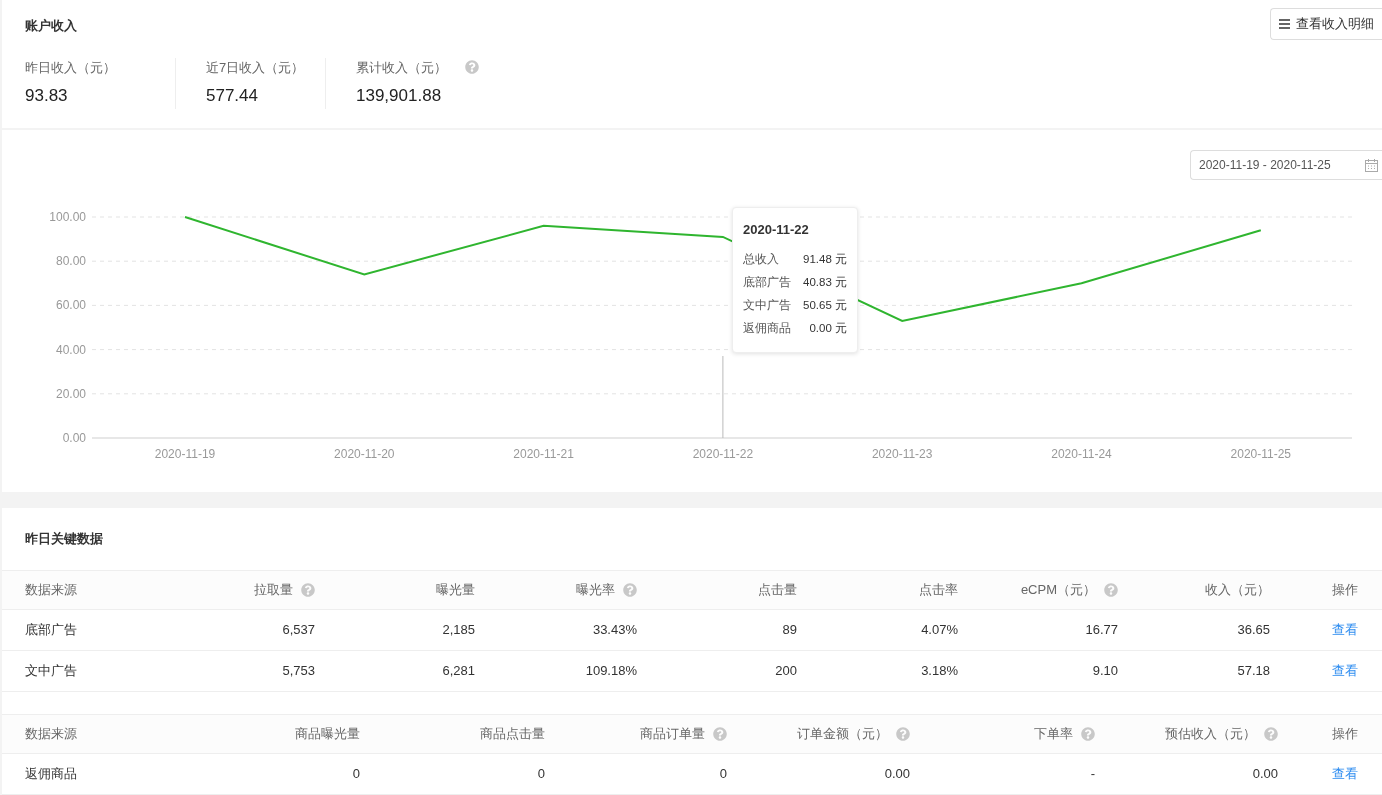 The height and width of the screenshot is (795, 1382). Describe the element at coordinates (825, 282) in the screenshot. I see `tooltip-value: 40.83 元` at that location.